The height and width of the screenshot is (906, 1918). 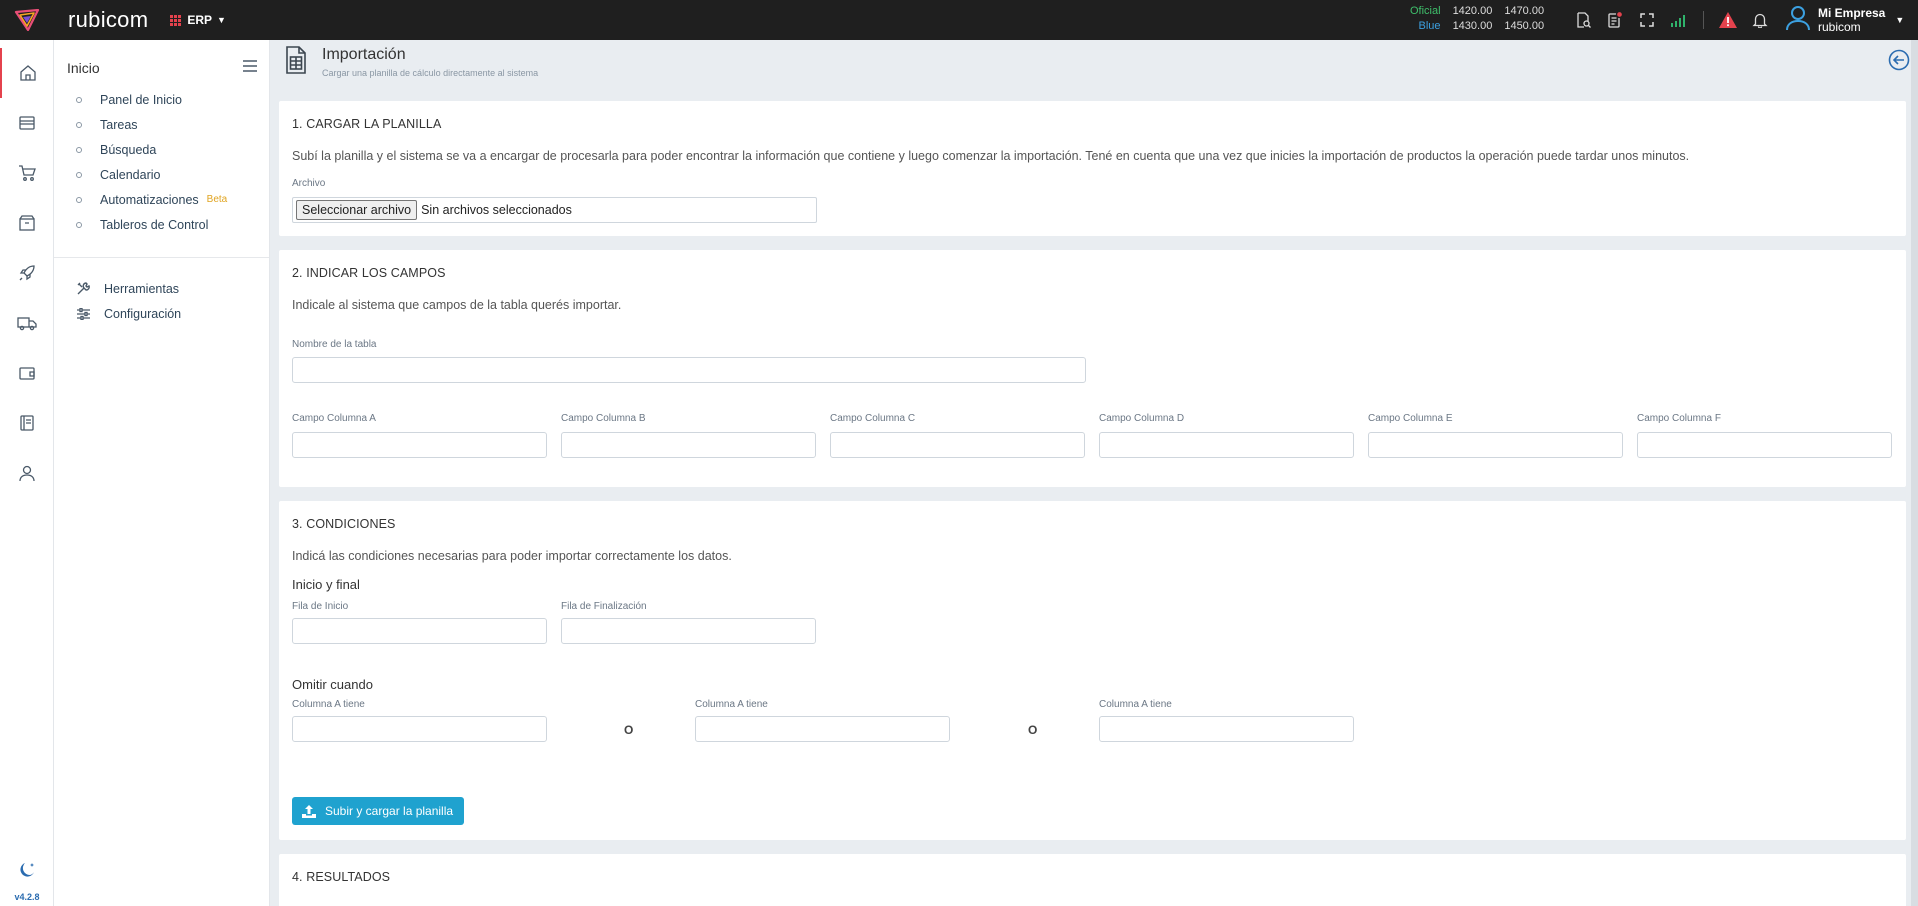 I want to click on hamburger-menu-icon, so click(x=250, y=68).